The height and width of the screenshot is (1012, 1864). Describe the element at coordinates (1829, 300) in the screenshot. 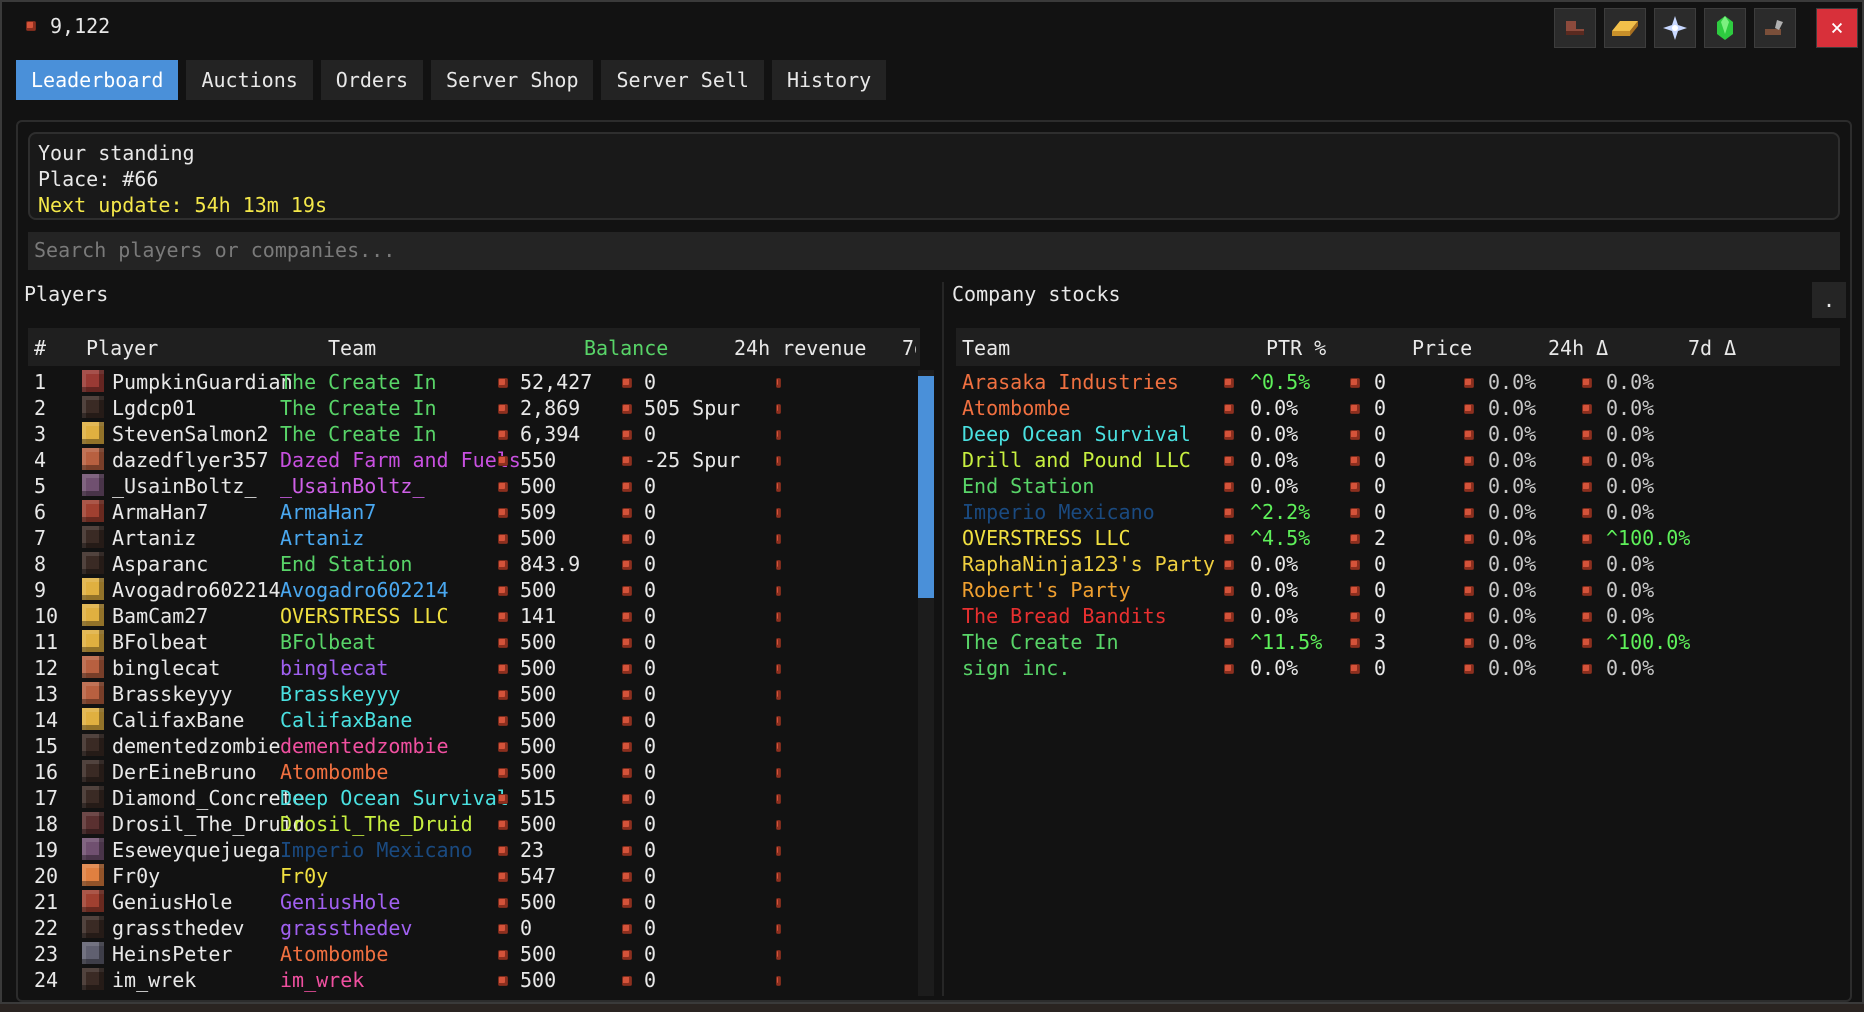

I see `company-menu-button: .` at that location.